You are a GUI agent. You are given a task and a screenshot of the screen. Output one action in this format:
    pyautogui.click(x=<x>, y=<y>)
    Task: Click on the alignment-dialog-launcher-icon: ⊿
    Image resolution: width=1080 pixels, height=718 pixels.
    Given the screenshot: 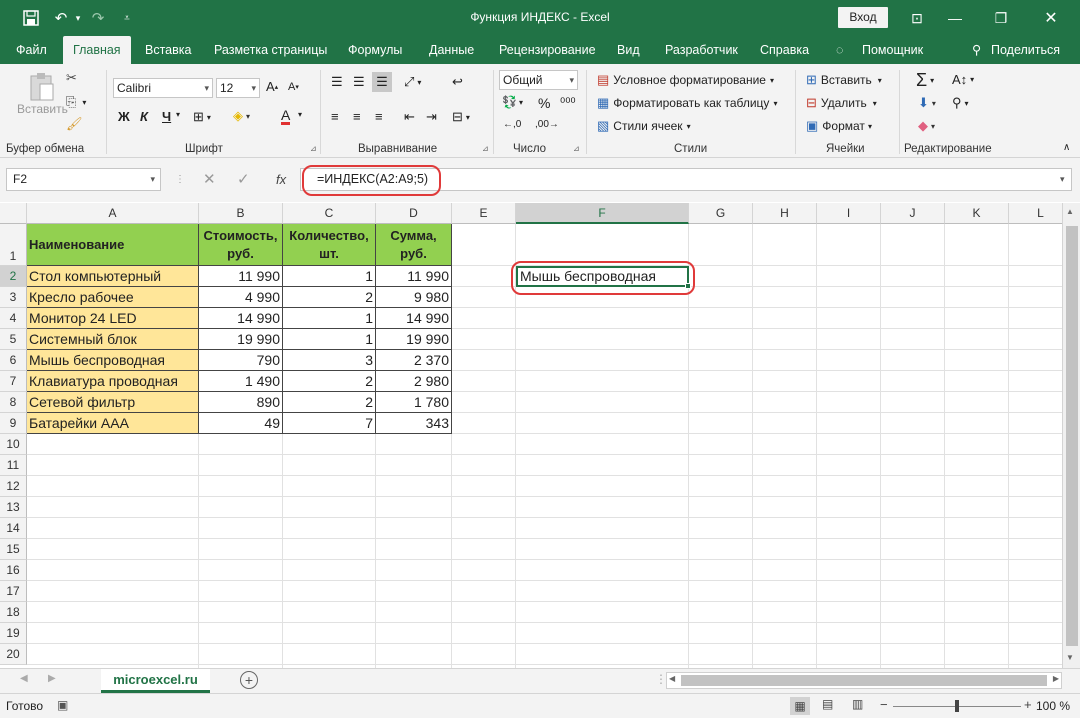 What is the action you would take?
    pyautogui.click(x=485, y=148)
    